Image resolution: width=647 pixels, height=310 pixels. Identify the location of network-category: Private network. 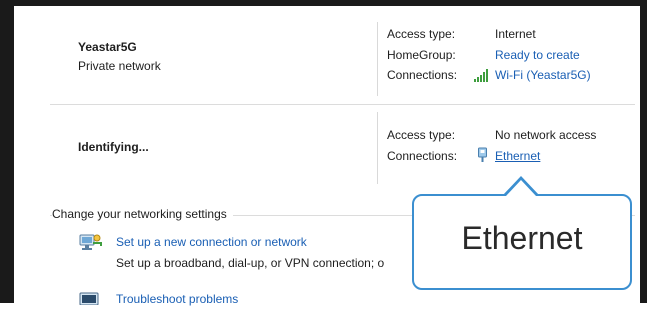
(119, 66).